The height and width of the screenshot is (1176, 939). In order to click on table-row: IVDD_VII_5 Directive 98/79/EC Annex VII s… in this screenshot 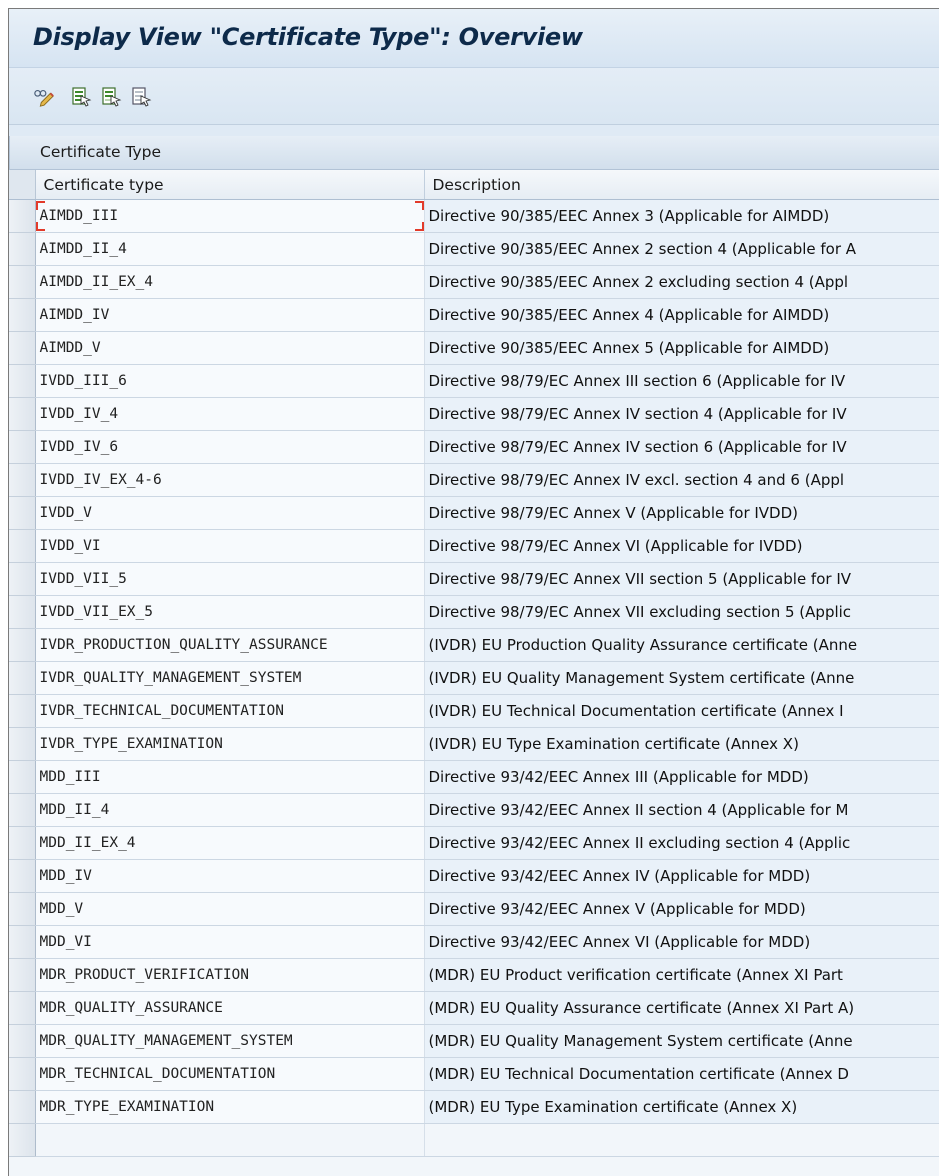, I will do `click(474, 579)`.